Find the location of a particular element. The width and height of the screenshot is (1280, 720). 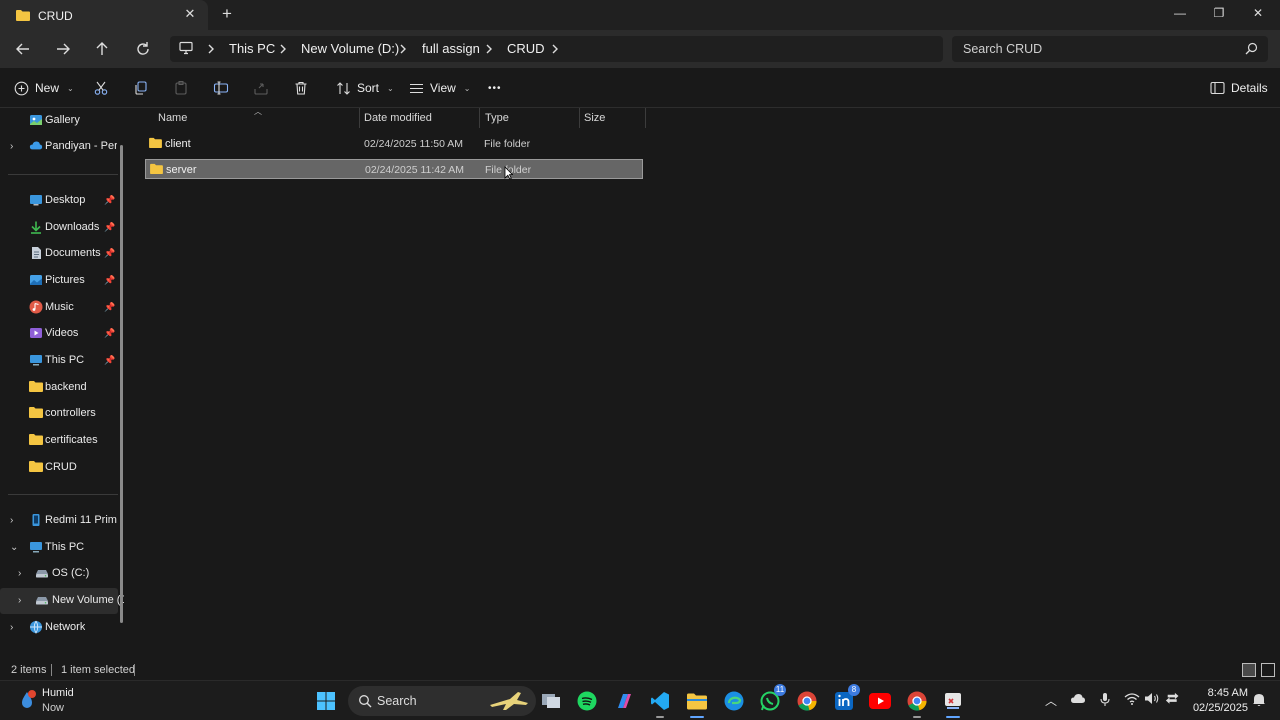

sidebar-item-new-volume-d: › New Volume (D:) is located at coordinates (62, 601).